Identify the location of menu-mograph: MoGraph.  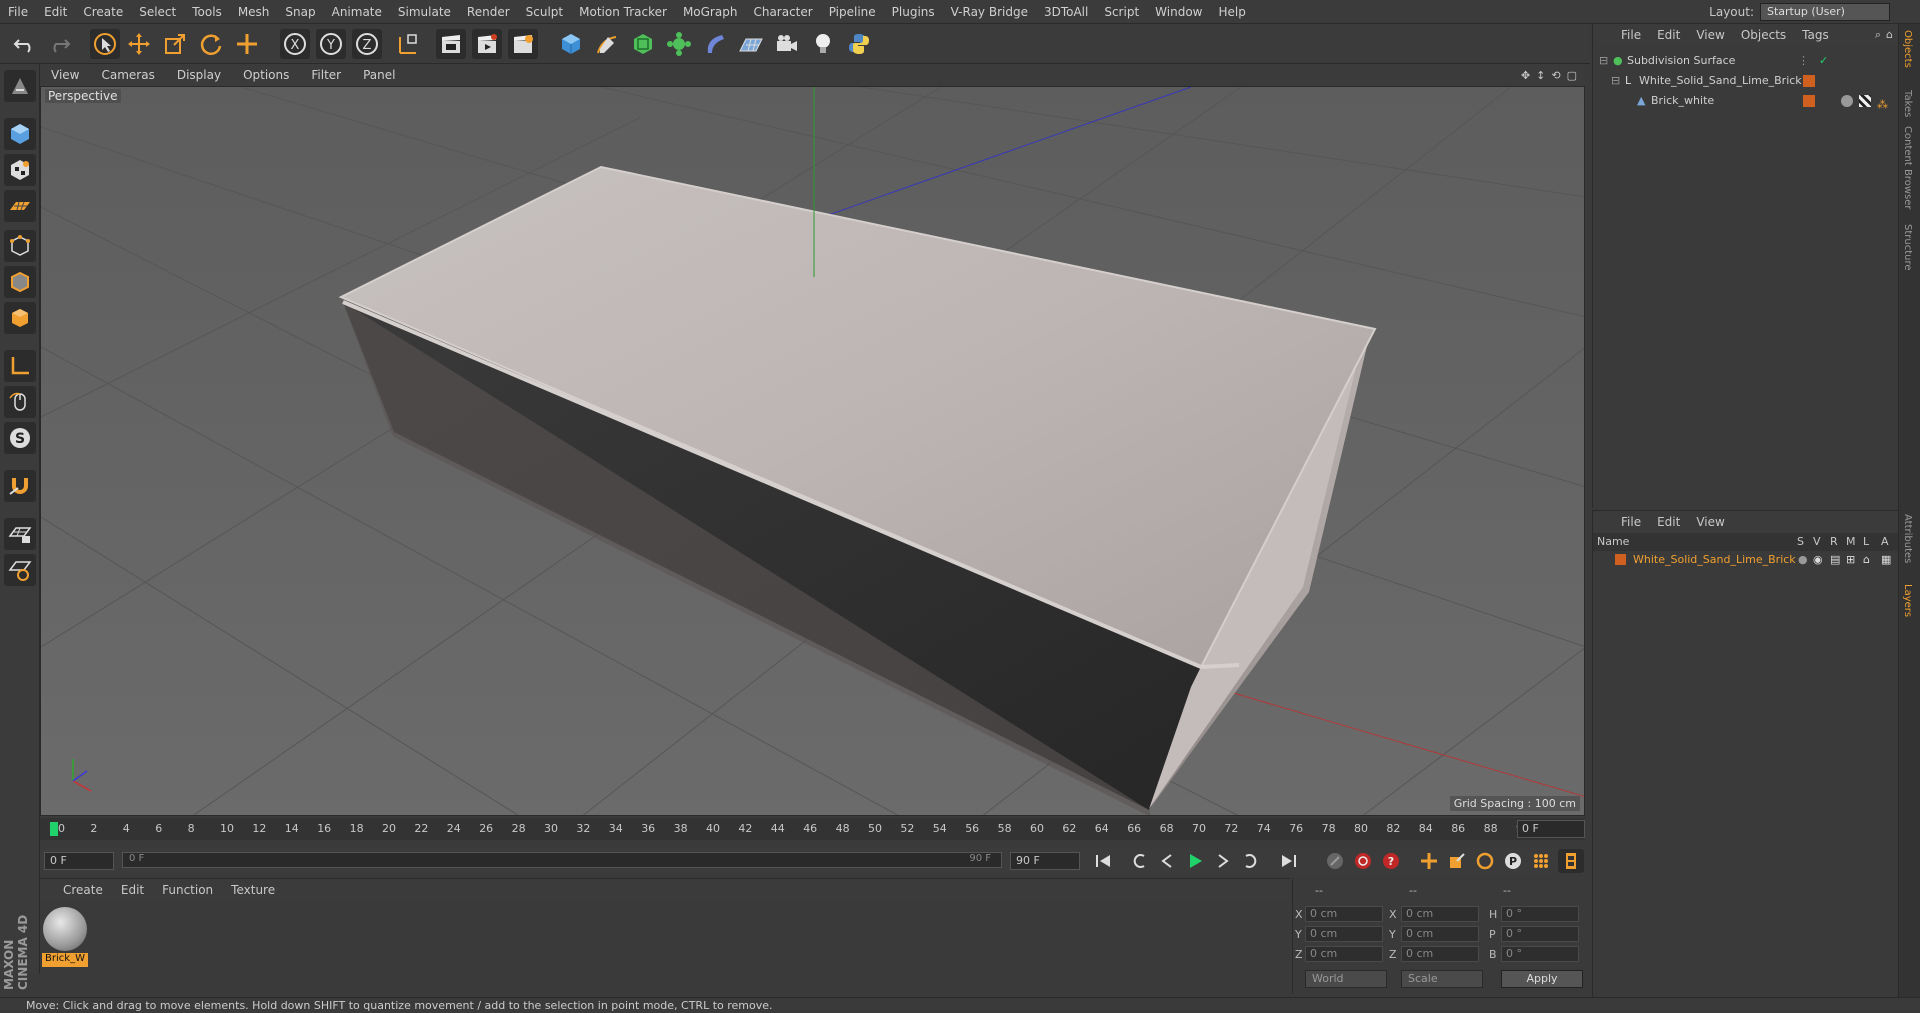
(710, 12).